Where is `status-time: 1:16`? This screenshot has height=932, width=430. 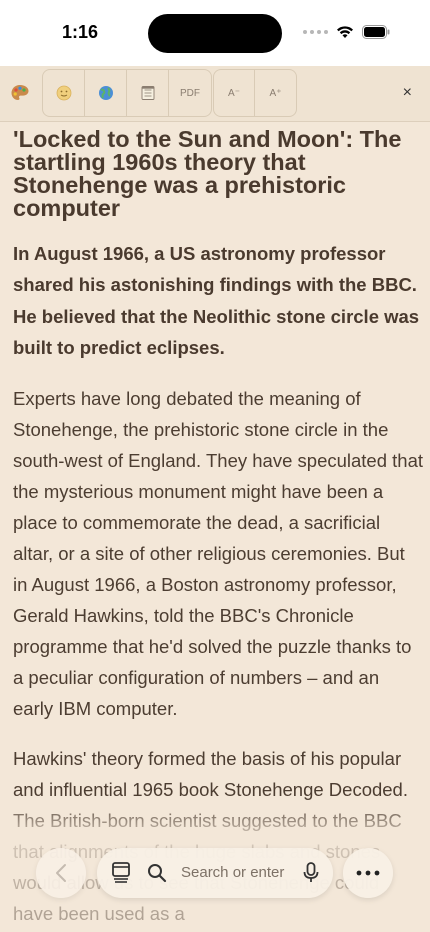 status-time: 1:16 is located at coordinates (80, 32).